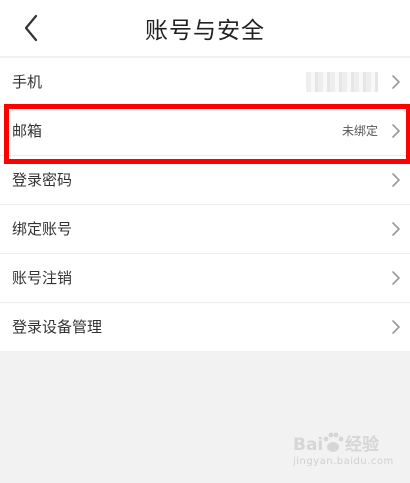 This screenshot has width=410, height=483. I want to click on svg-text: 经验, so click(362, 444).